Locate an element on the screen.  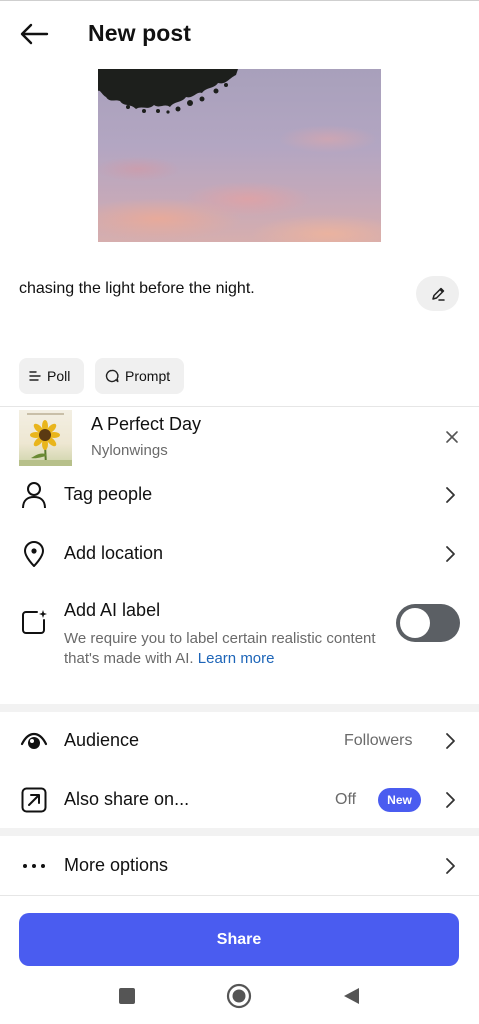
poll-chip: Poll is located at coordinates (51, 376).